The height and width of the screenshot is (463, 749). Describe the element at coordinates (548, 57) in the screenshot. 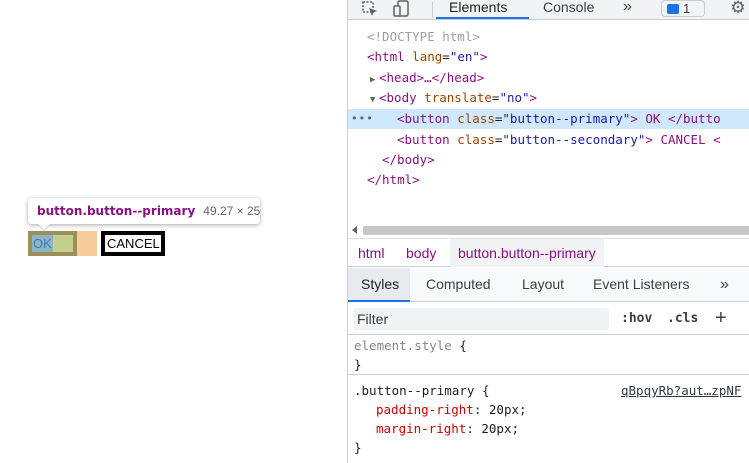

I see `dom-html-open: <html lang="en">` at that location.